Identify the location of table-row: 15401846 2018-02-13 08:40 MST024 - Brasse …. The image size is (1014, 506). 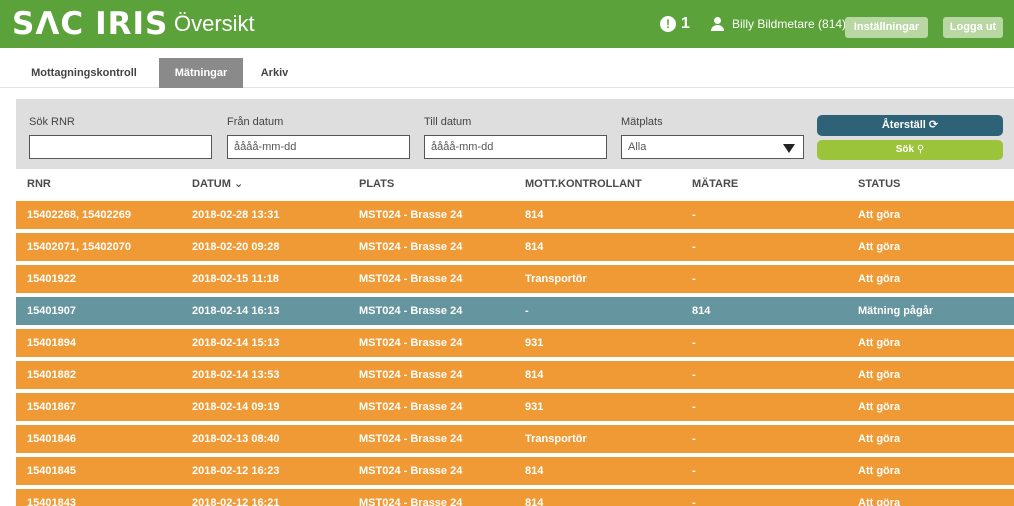
(515, 439).